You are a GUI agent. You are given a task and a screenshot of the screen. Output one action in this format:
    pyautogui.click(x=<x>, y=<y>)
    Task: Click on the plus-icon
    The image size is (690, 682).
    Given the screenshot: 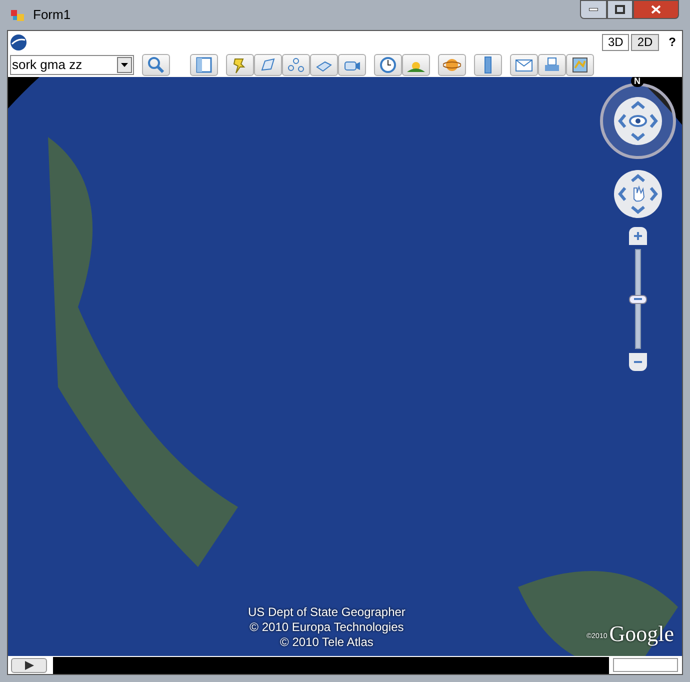 What is the action you would take?
    pyautogui.click(x=638, y=236)
    